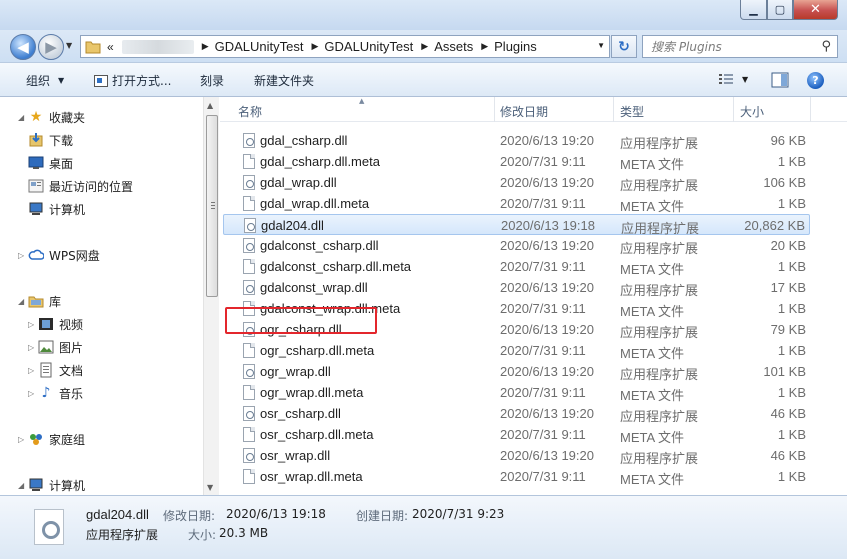 This screenshot has width=847, height=559. Describe the element at coordinates (250, 111) in the screenshot. I see `column-header-name: 名称` at that location.